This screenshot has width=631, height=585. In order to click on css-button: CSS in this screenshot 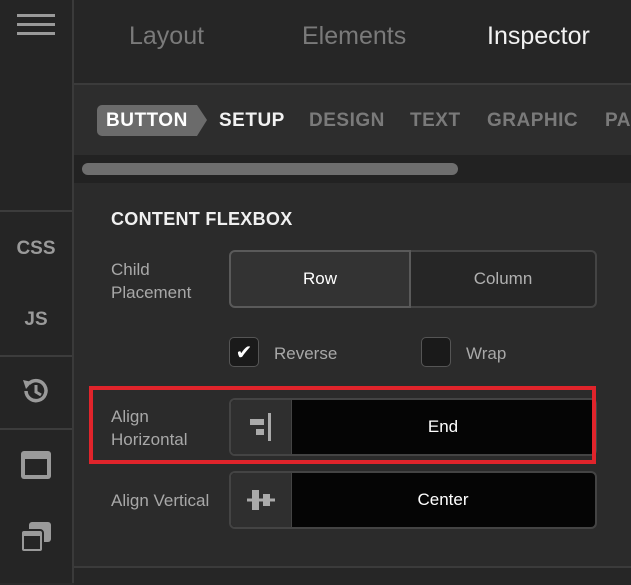, I will do `click(36, 249)`.